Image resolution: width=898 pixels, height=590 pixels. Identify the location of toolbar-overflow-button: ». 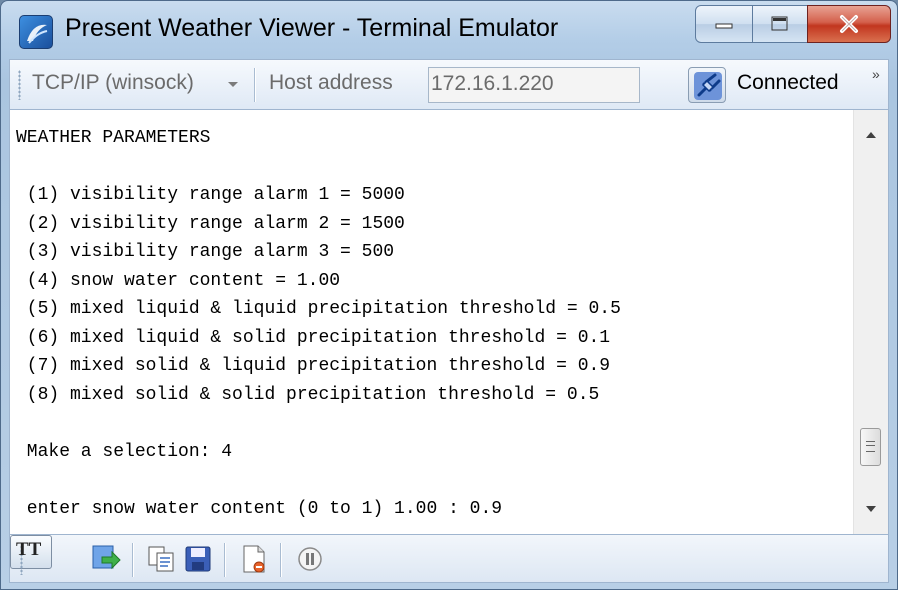
(876, 74).